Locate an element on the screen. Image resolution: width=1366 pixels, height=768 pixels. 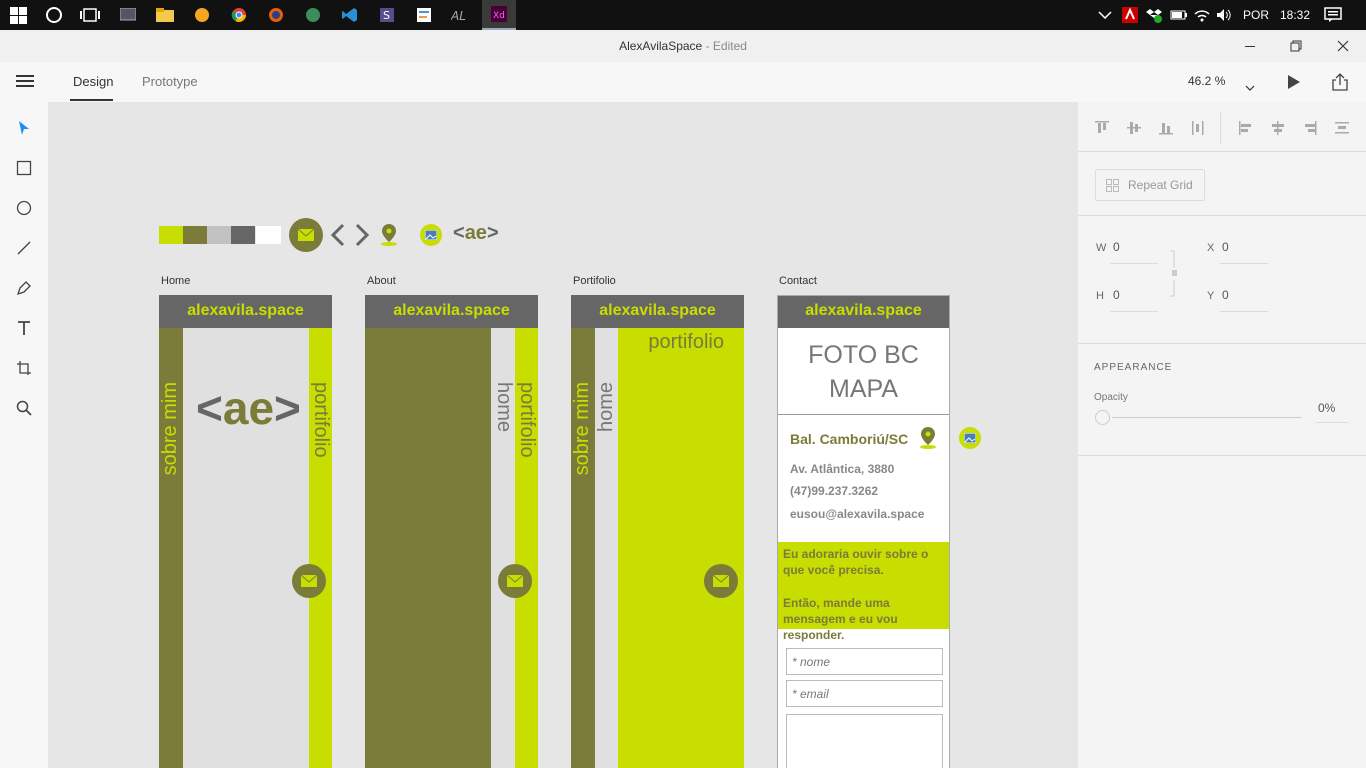
align-middle-icon is located at coordinates (1134, 130).